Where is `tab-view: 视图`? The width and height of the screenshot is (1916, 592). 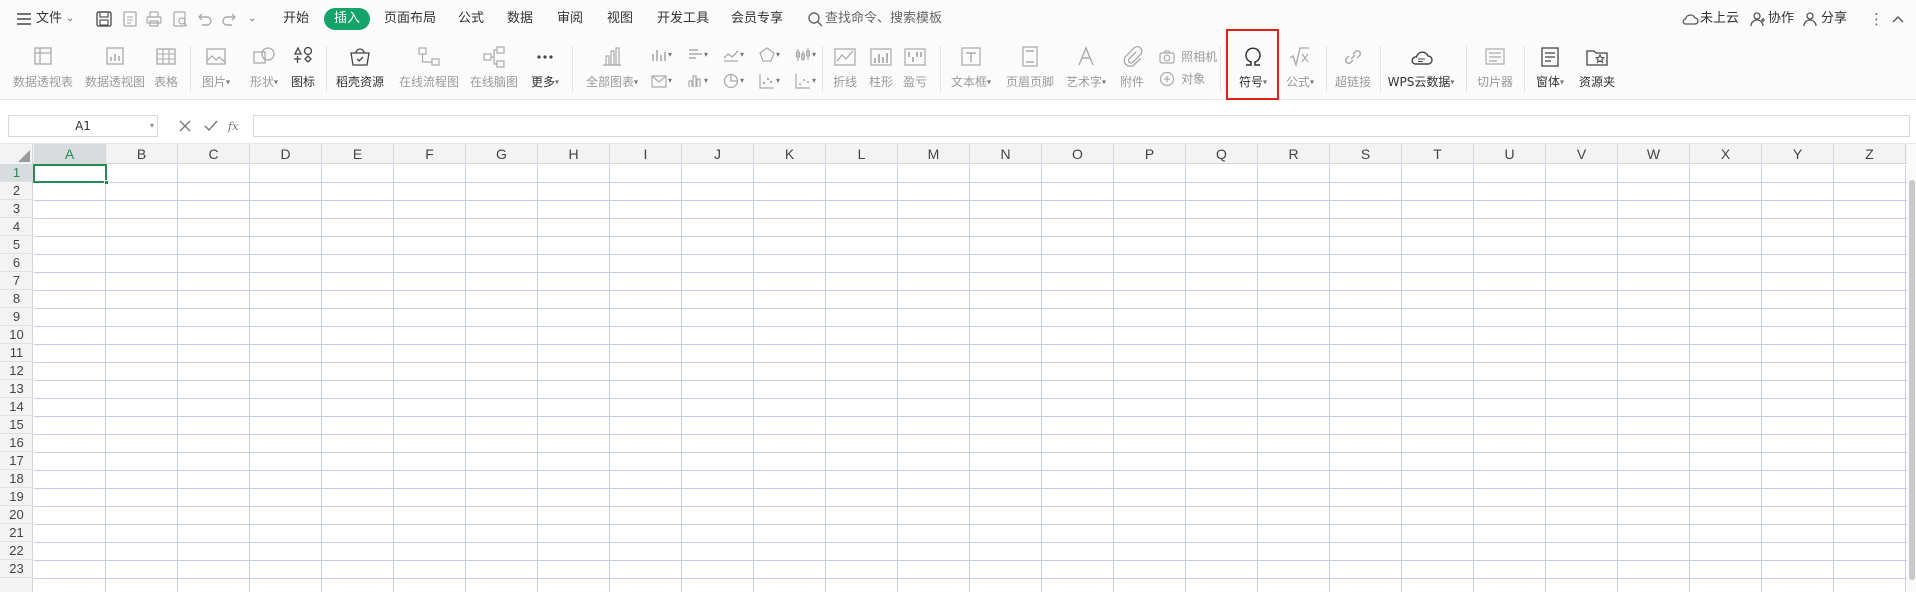
tab-view: 视图 is located at coordinates (620, 19).